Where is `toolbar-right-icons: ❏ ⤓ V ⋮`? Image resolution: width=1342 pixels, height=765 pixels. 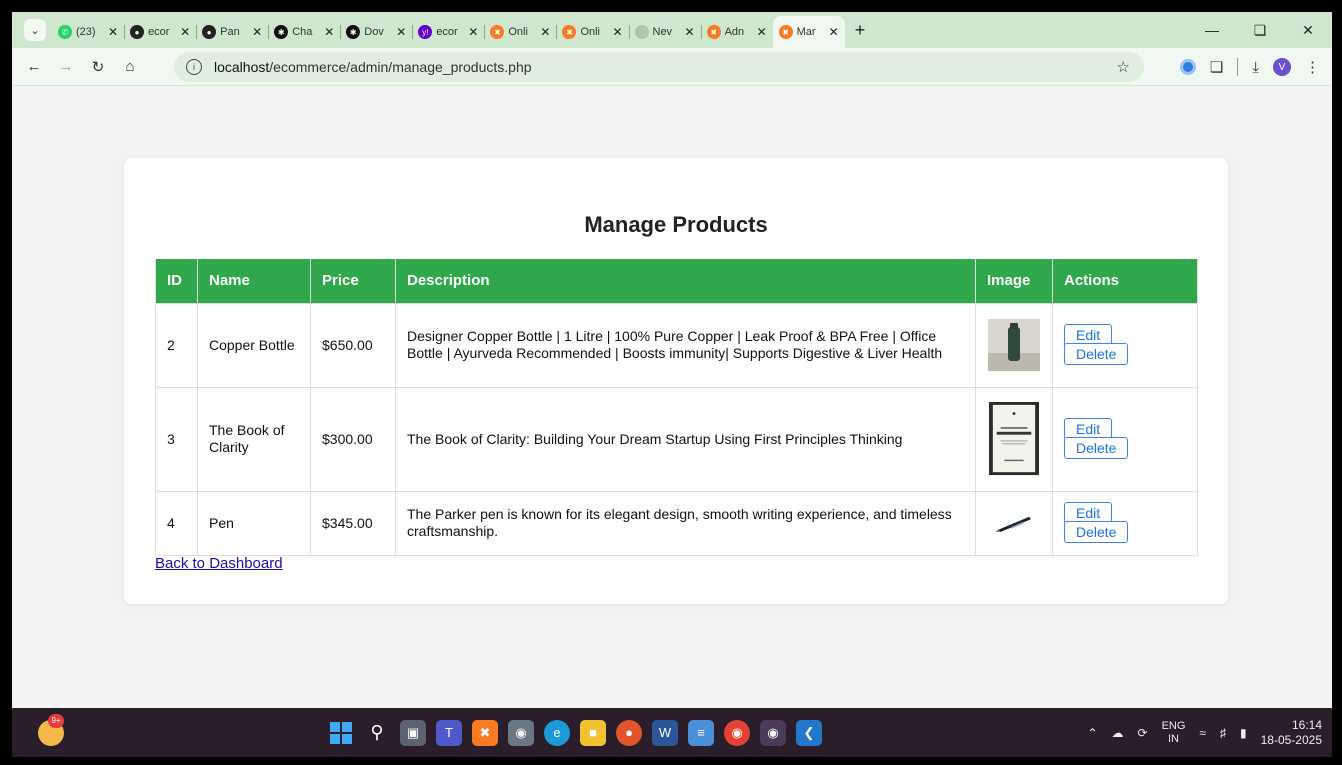 toolbar-right-icons: ❏ ⤓ V ⋮ is located at coordinates (1249, 67).